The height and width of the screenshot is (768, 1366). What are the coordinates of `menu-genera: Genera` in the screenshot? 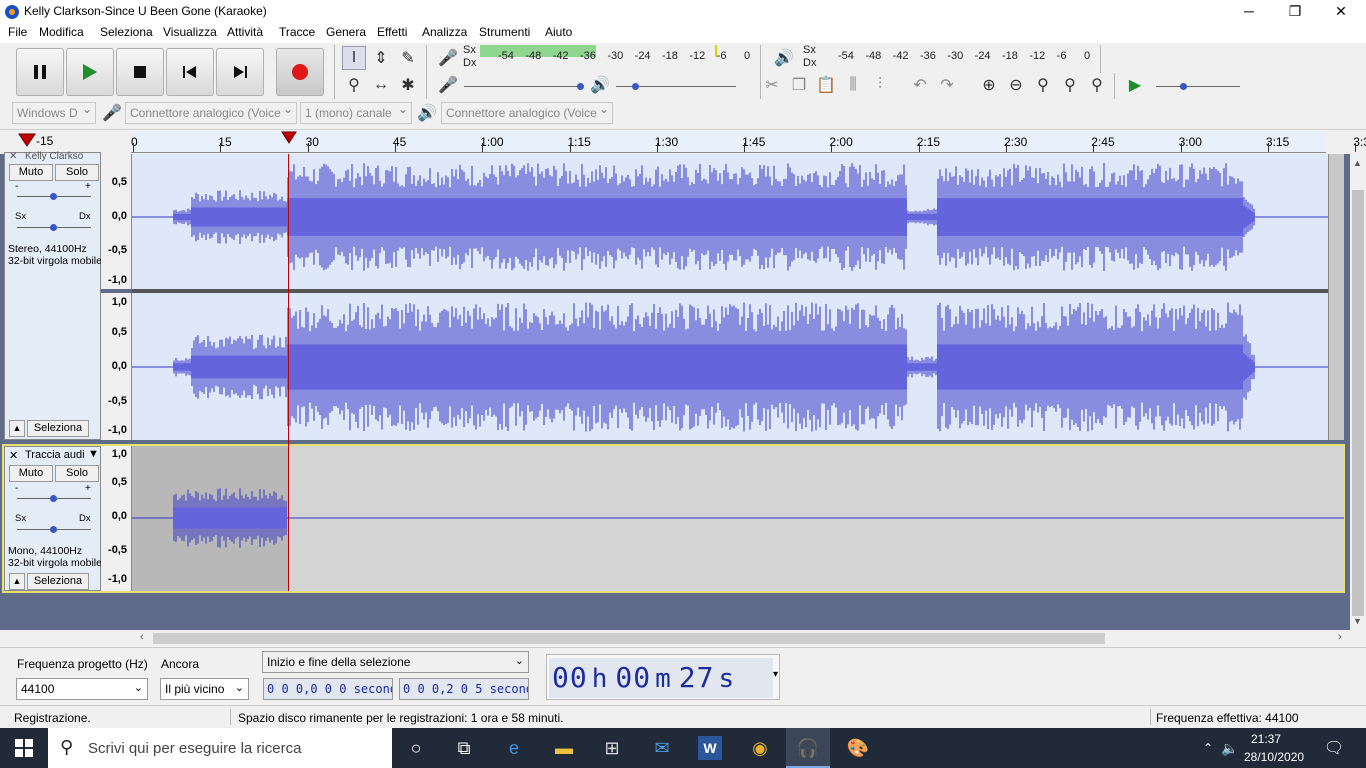 It's located at (346, 32).